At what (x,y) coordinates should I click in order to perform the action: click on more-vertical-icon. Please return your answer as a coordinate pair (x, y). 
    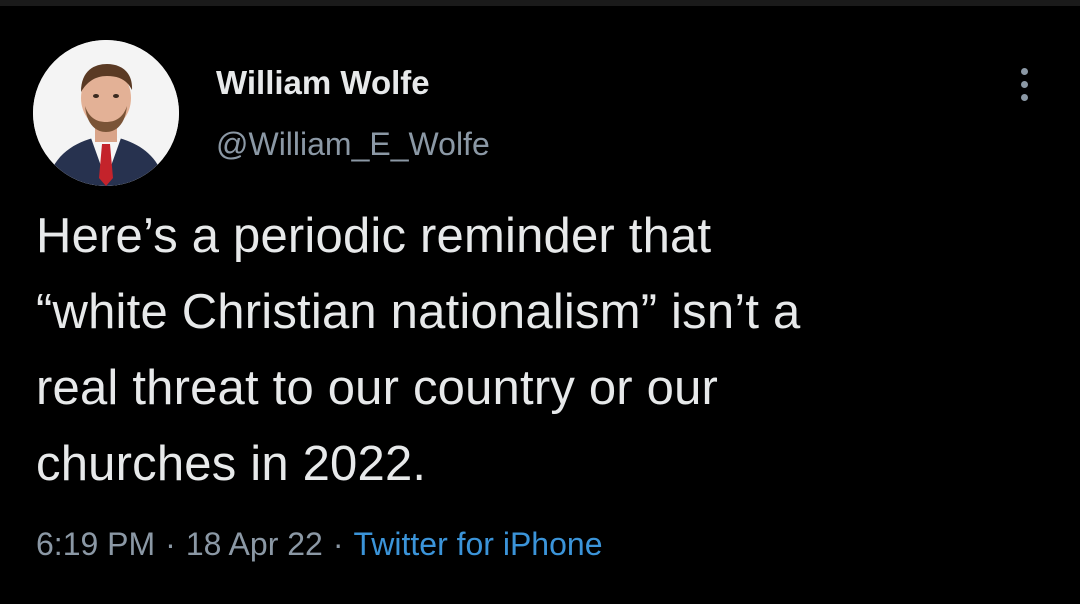
    Looking at the image, I should click on (1024, 84).